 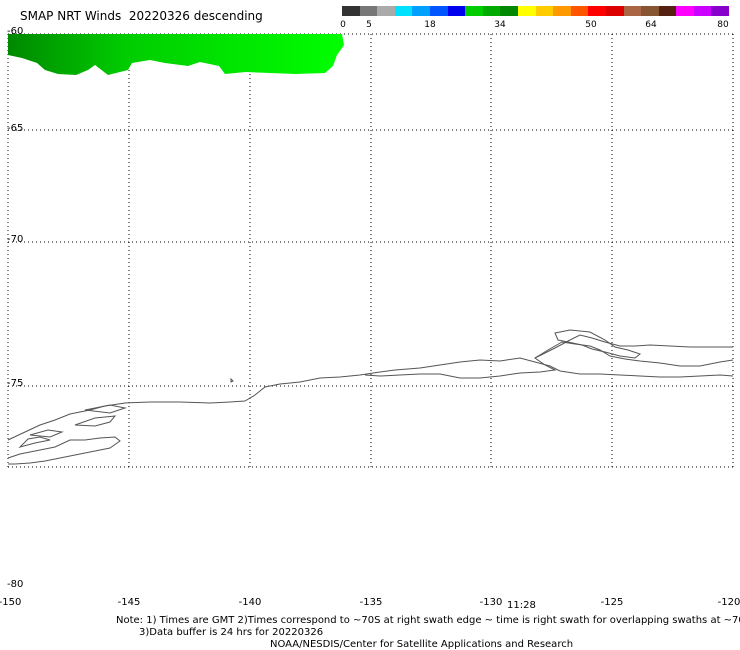 What do you see at coordinates (521, 605) in the screenshot?
I see `swath-time-label: 11:28` at bounding box center [521, 605].